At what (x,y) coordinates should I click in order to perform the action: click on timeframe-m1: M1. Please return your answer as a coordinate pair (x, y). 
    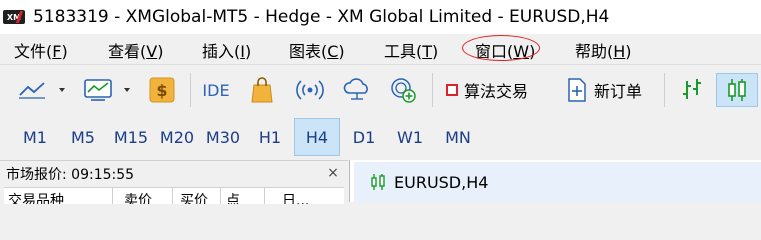
    Looking at the image, I should click on (35, 137).